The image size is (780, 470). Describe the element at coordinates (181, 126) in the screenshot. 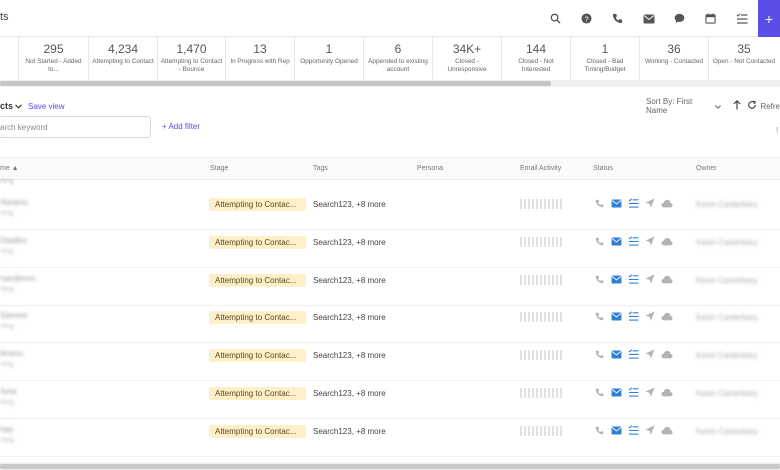

I see `add-filter-button: + Add filter` at that location.